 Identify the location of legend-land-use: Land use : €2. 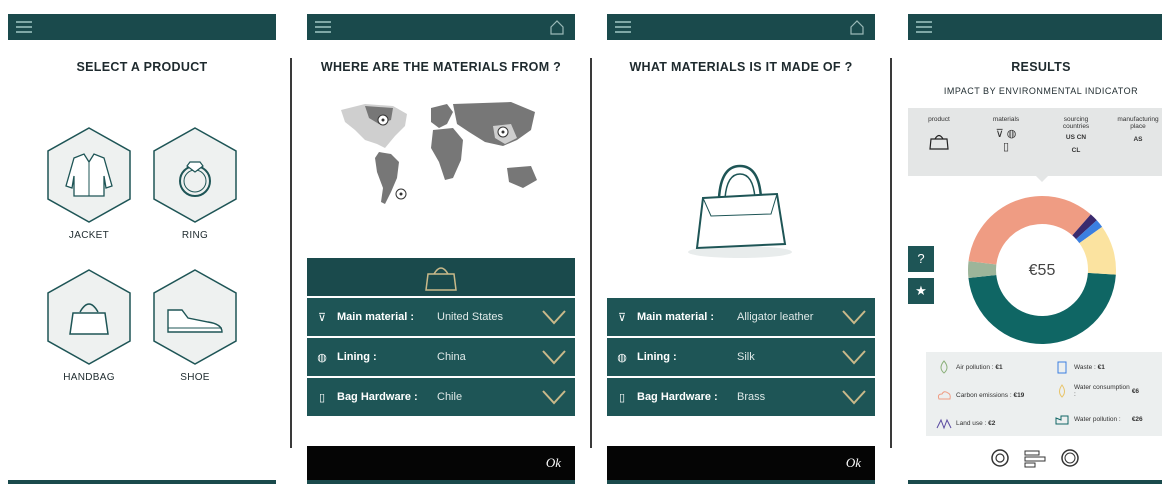
(965, 423).